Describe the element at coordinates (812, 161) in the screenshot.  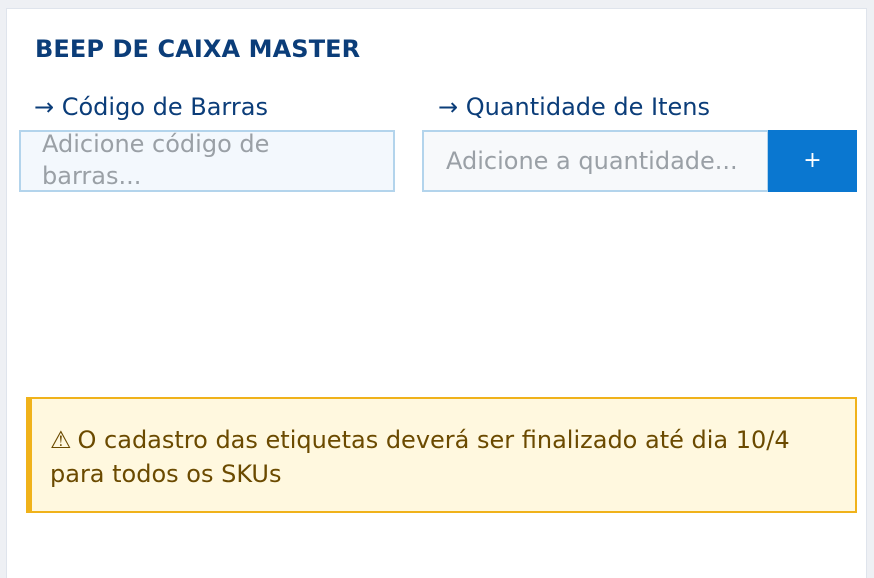
I see `add-button: +` at that location.